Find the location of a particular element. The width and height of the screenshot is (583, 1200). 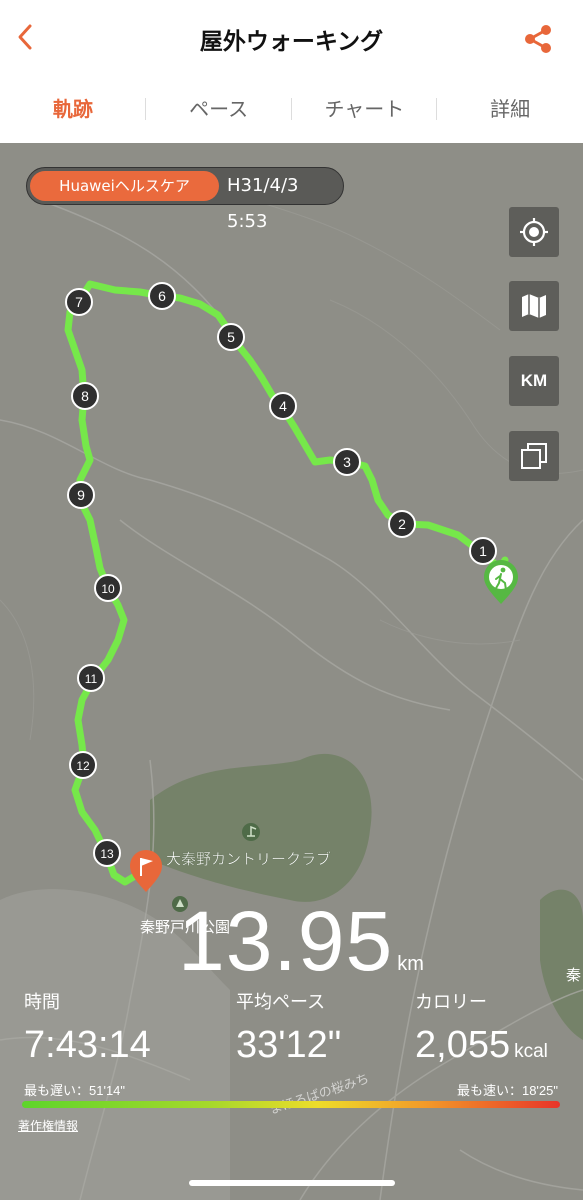

km-marker-label: 11 is located at coordinates (91, 679).